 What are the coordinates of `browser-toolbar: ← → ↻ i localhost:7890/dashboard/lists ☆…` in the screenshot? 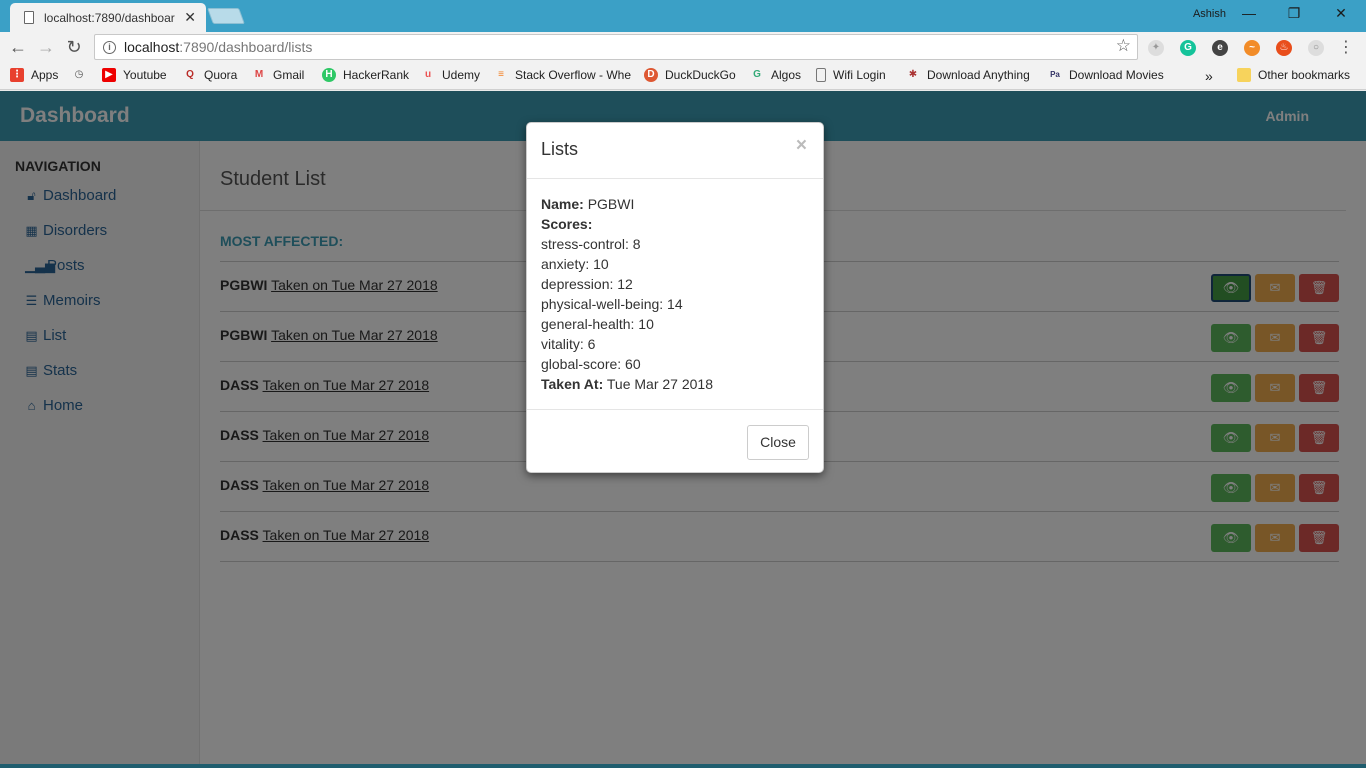 It's located at (683, 47).